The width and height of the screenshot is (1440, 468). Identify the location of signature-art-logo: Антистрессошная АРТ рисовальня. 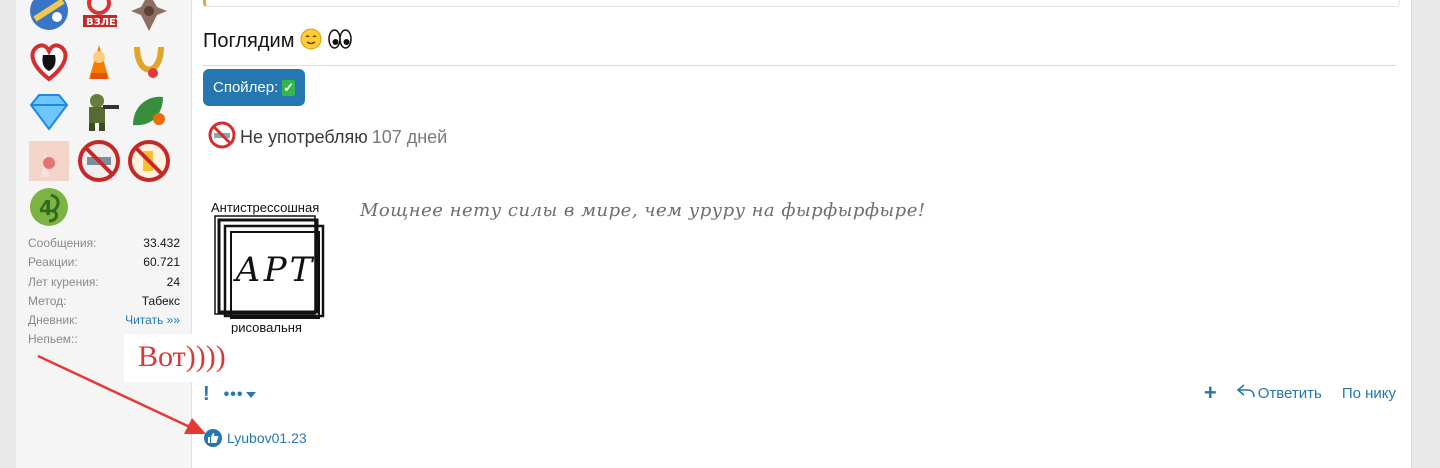
(272, 268).